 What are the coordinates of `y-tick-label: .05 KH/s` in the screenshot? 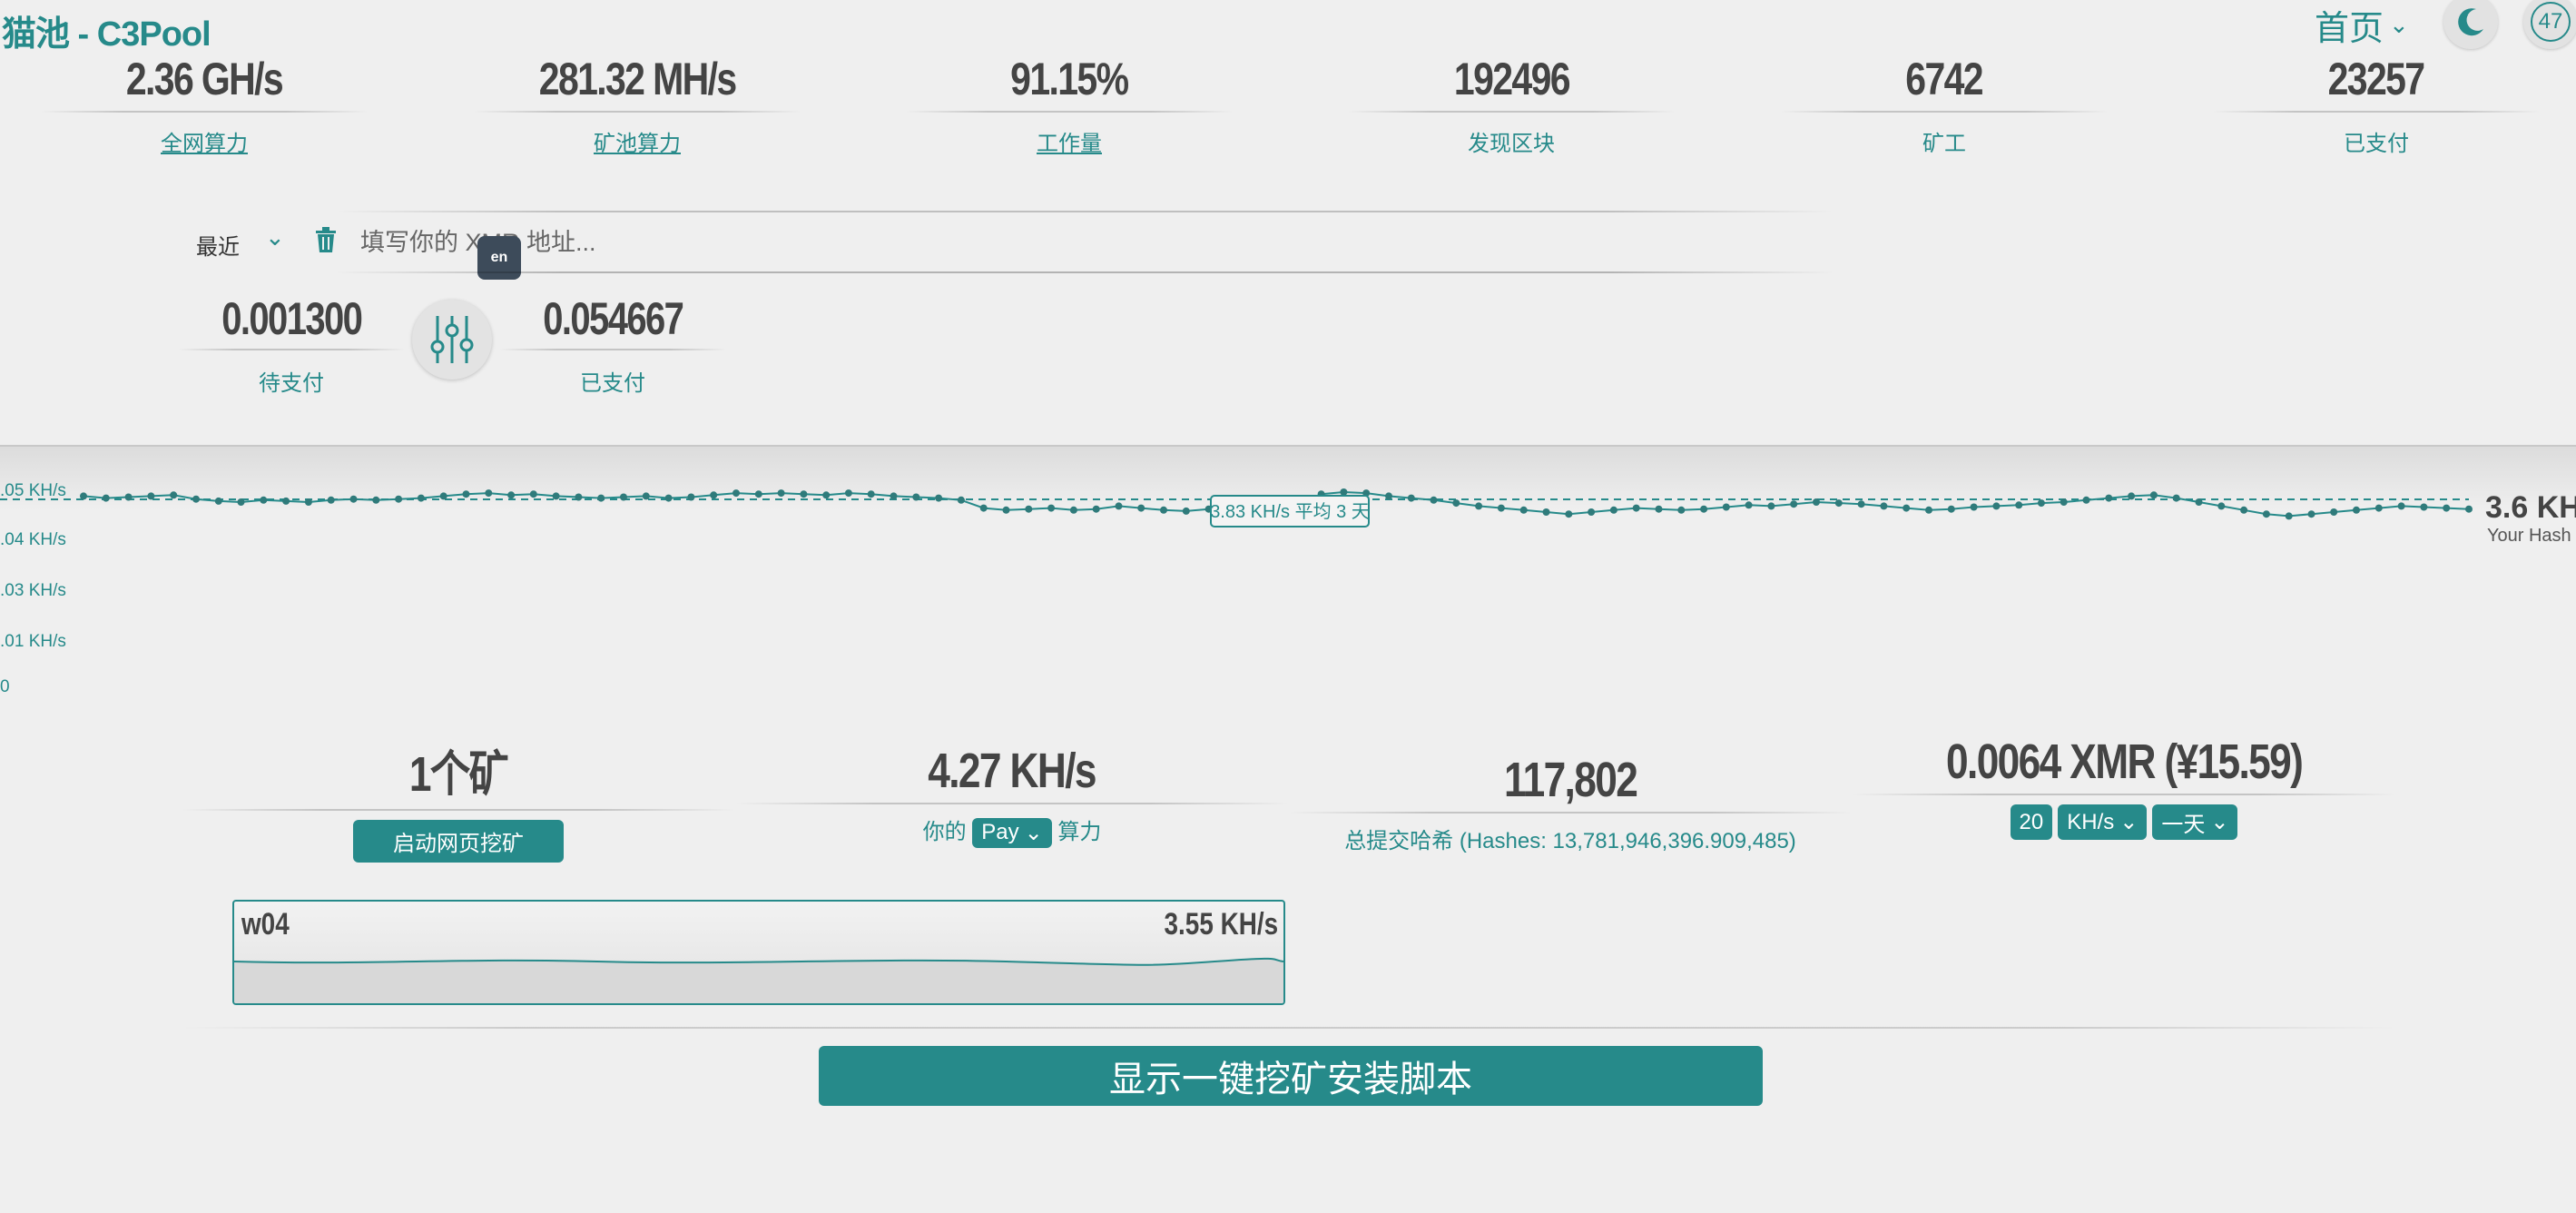 It's located at (33, 491).